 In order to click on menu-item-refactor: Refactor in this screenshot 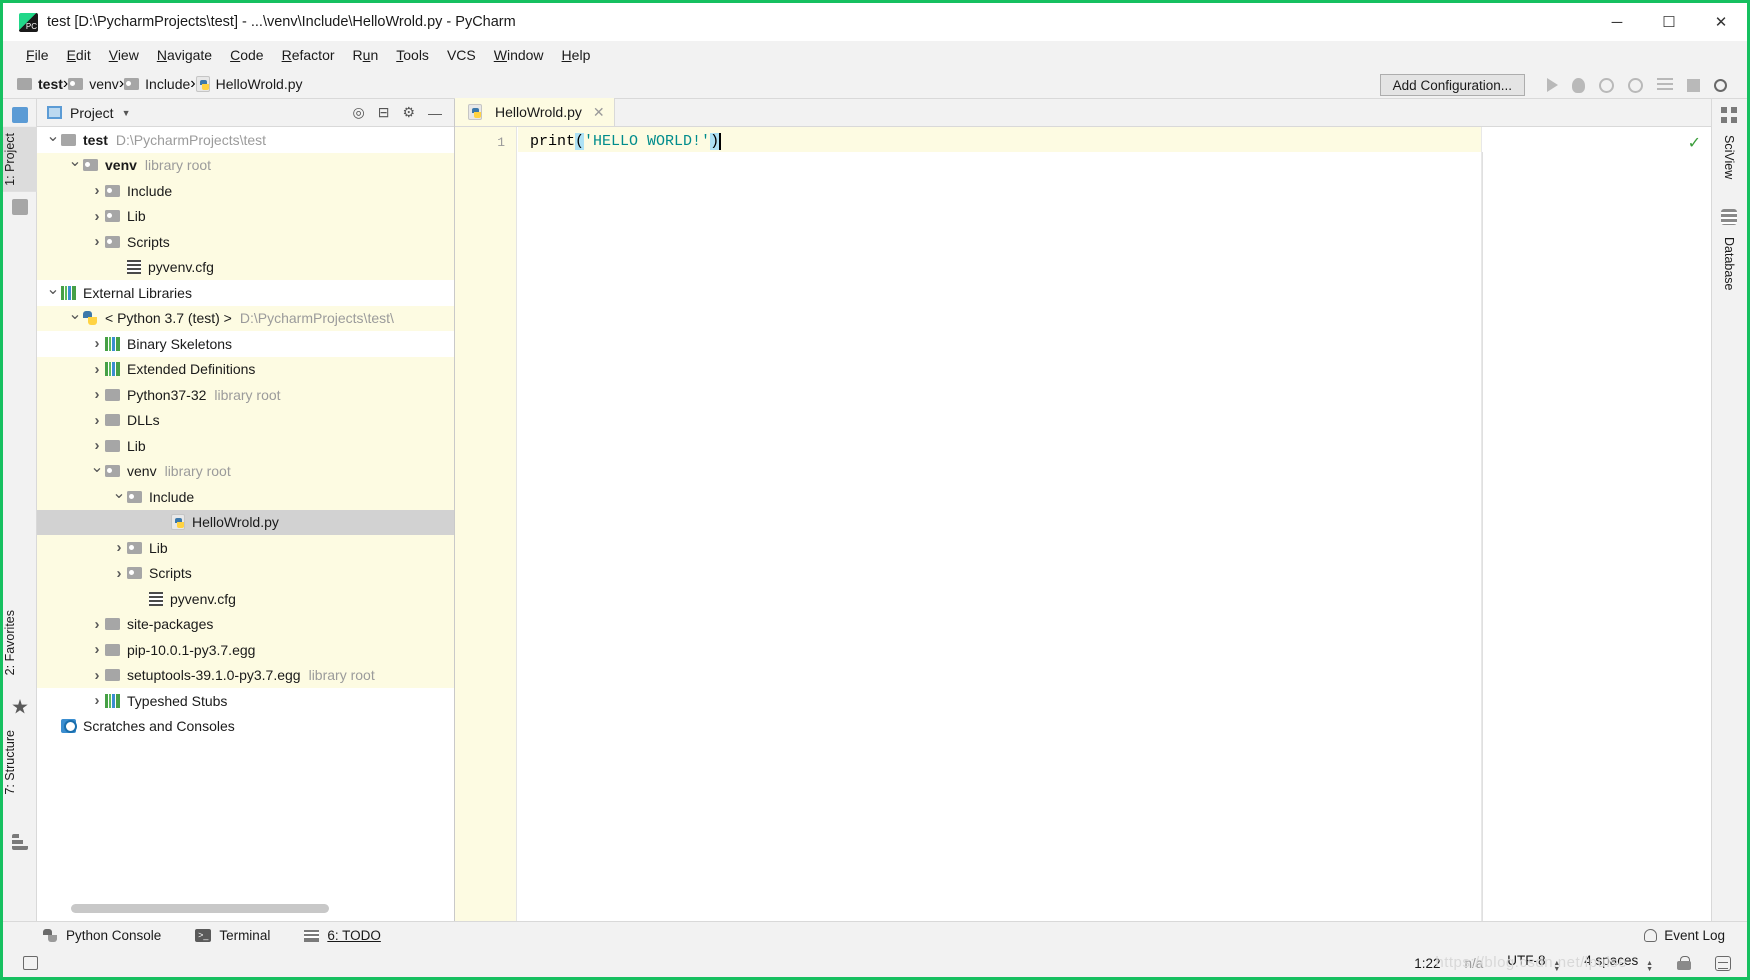, I will do `click(308, 55)`.